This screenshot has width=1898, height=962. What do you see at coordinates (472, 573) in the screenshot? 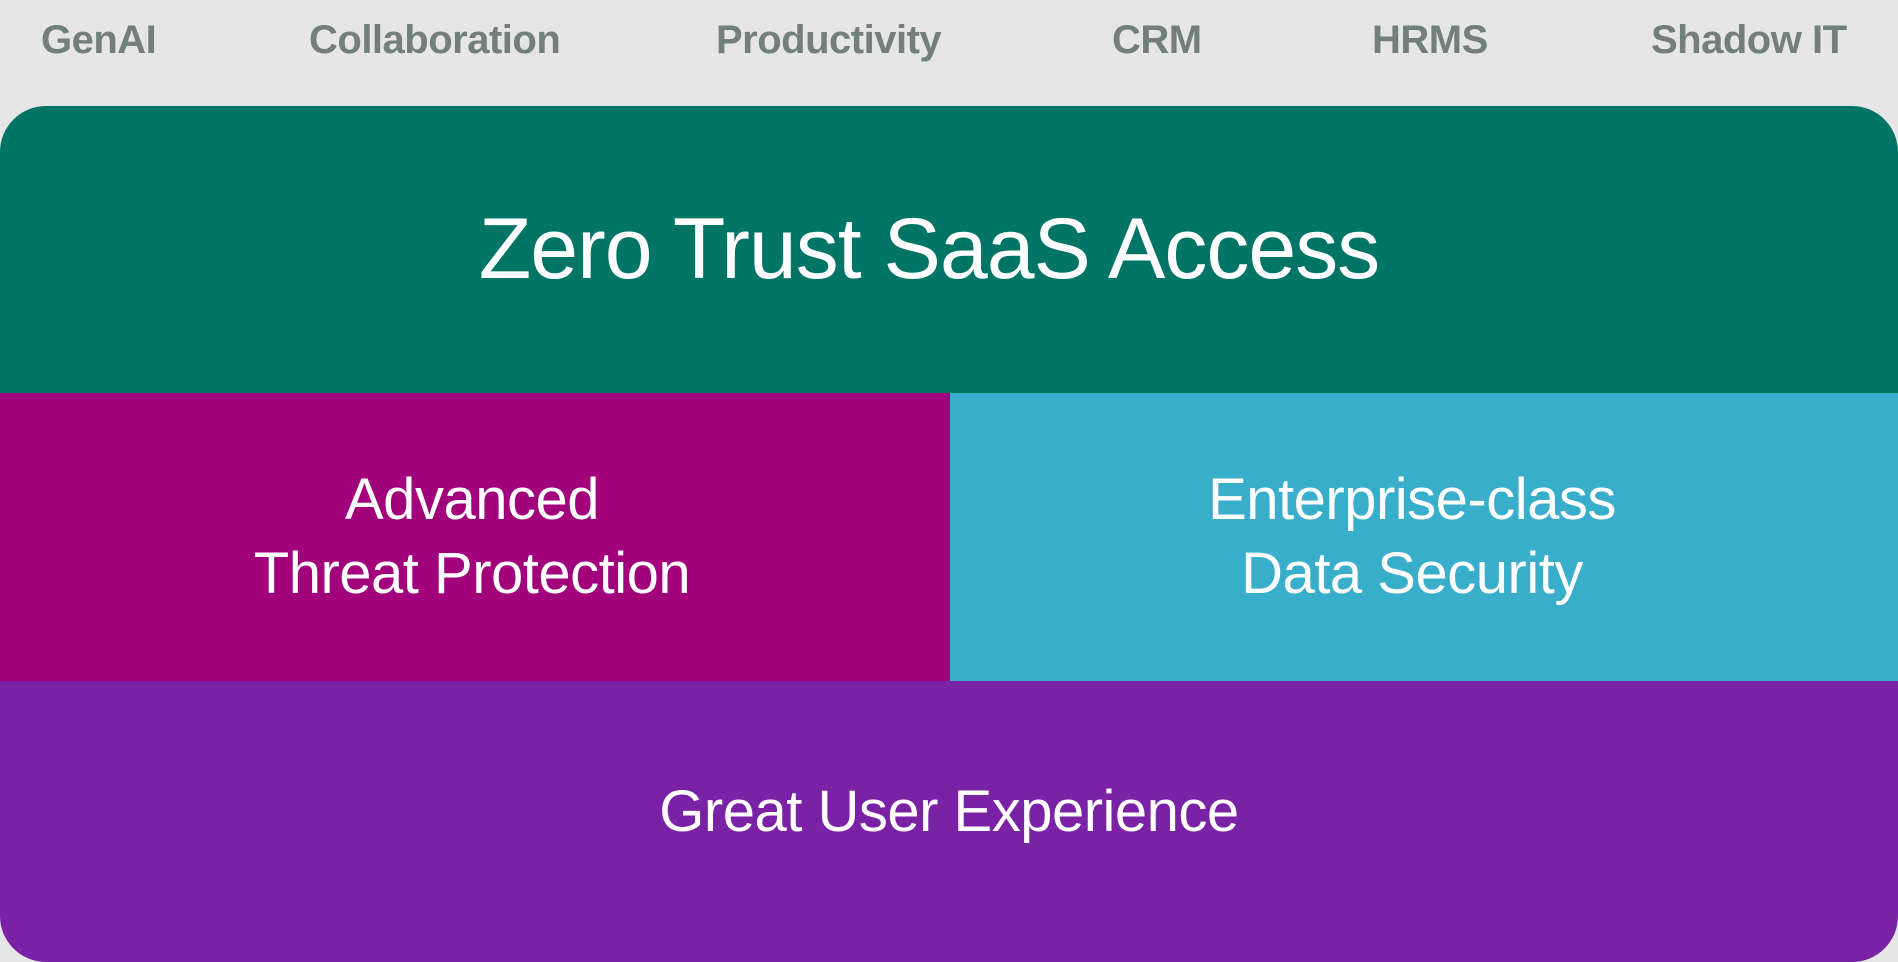
I see `layer-title-line2: Threat Protection` at bounding box center [472, 573].